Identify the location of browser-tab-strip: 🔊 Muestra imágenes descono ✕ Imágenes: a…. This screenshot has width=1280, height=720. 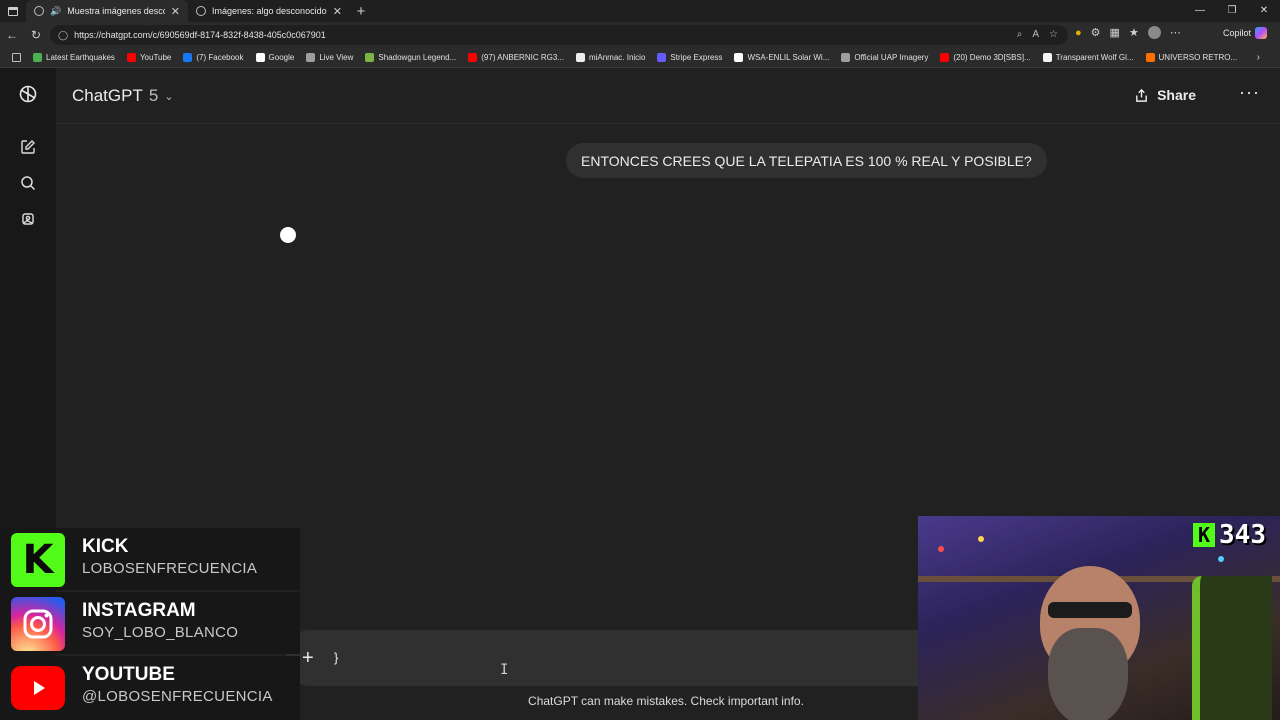
(640, 11).